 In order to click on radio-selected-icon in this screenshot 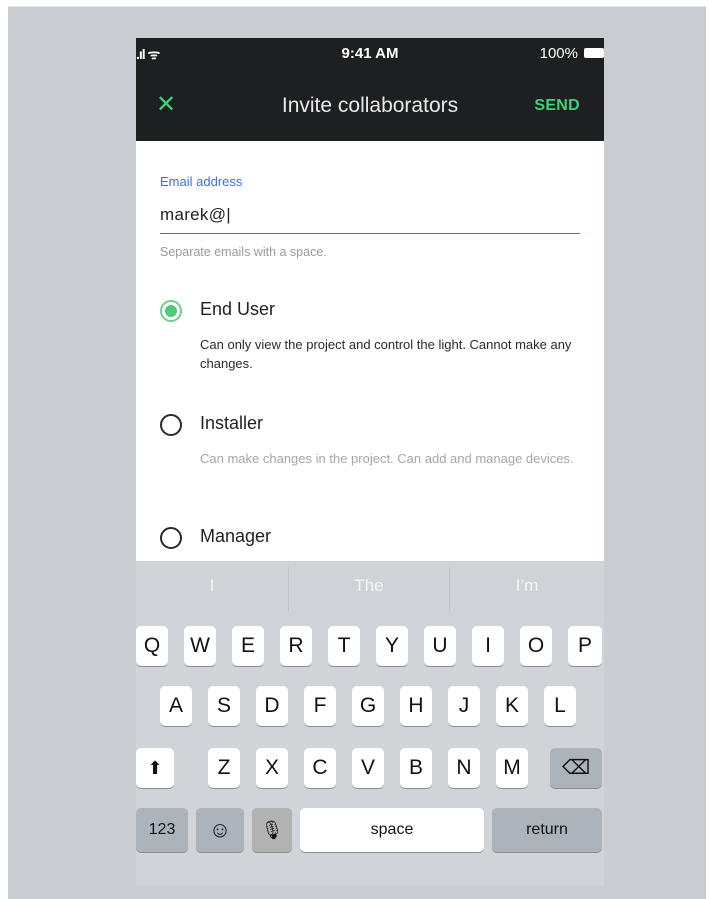, I will do `click(171, 311)`.